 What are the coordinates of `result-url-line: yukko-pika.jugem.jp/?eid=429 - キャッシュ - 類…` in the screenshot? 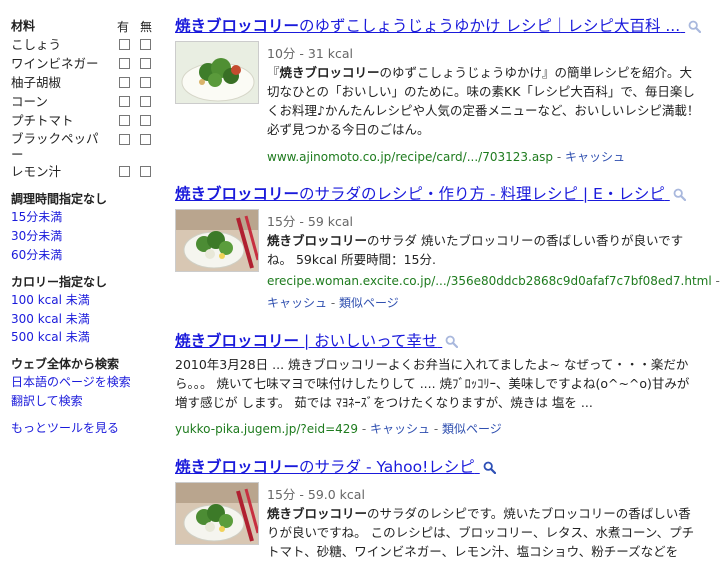 It's located at (338, 429).